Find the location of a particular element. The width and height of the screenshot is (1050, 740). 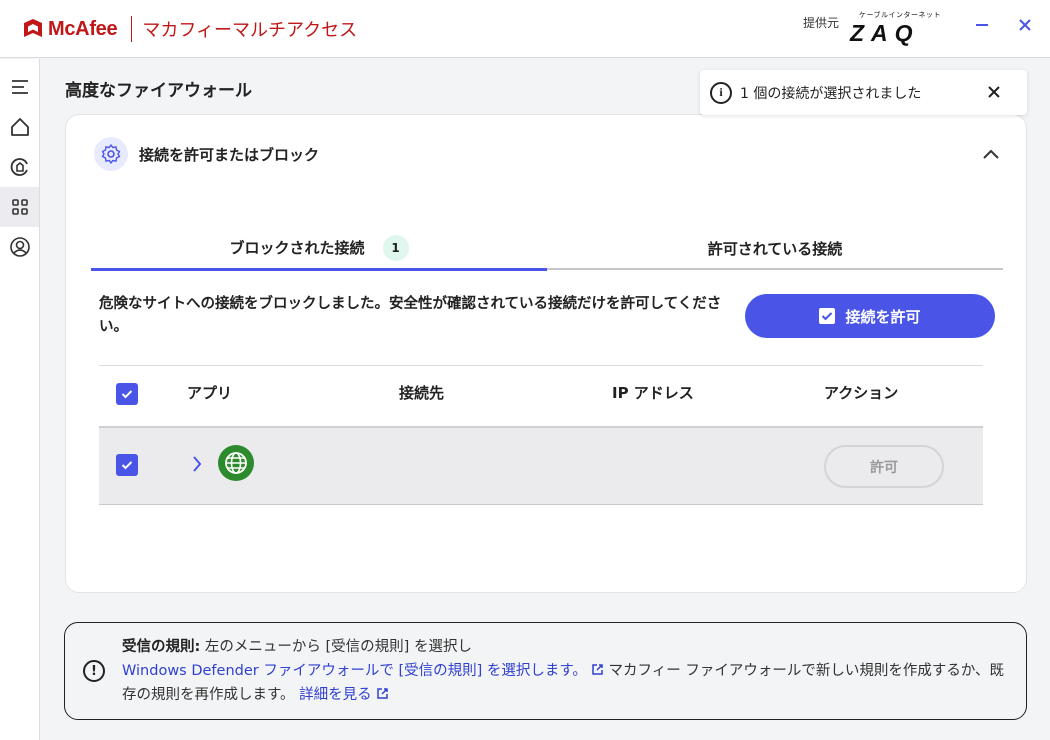

chevron-up-icon is located at coordinates (991, 154).